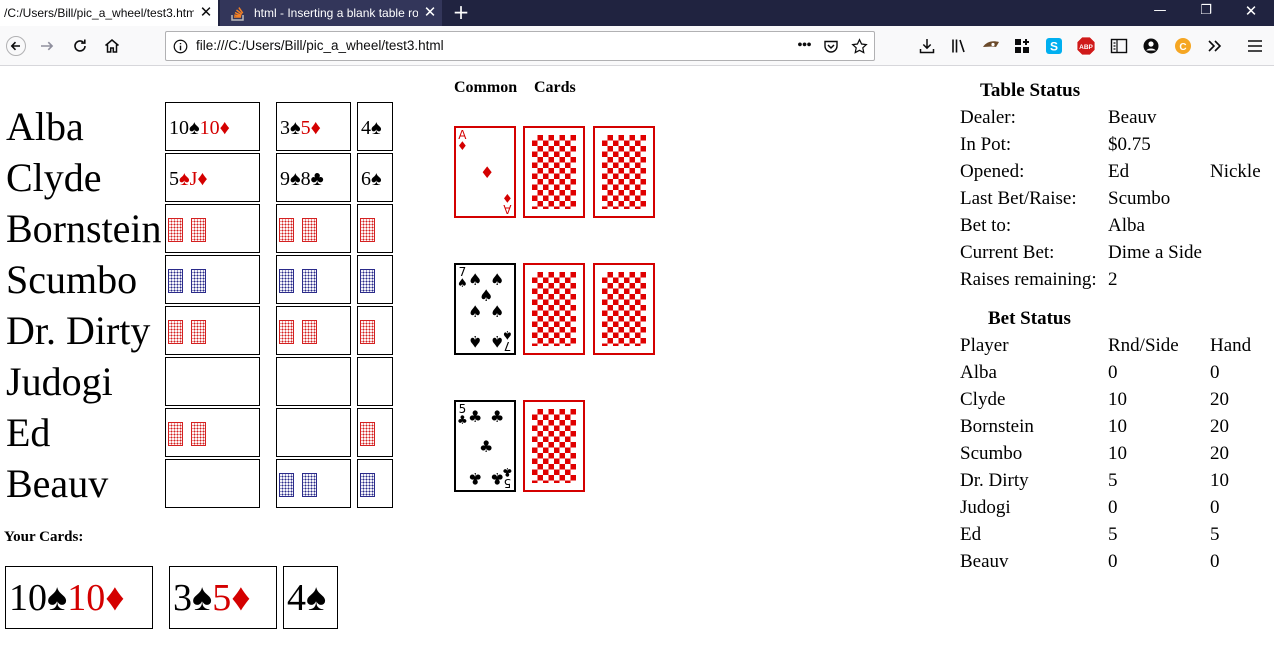 Image resolution: width=1274 pixels, height=665 pixels. I want to click on skype-badge: S, so click(1054, 47).